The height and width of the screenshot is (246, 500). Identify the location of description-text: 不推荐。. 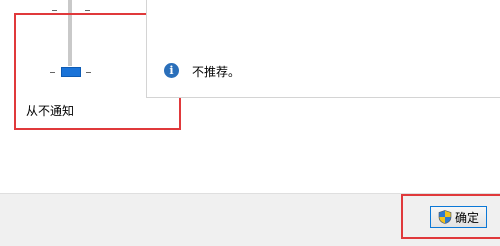
(216, 72).